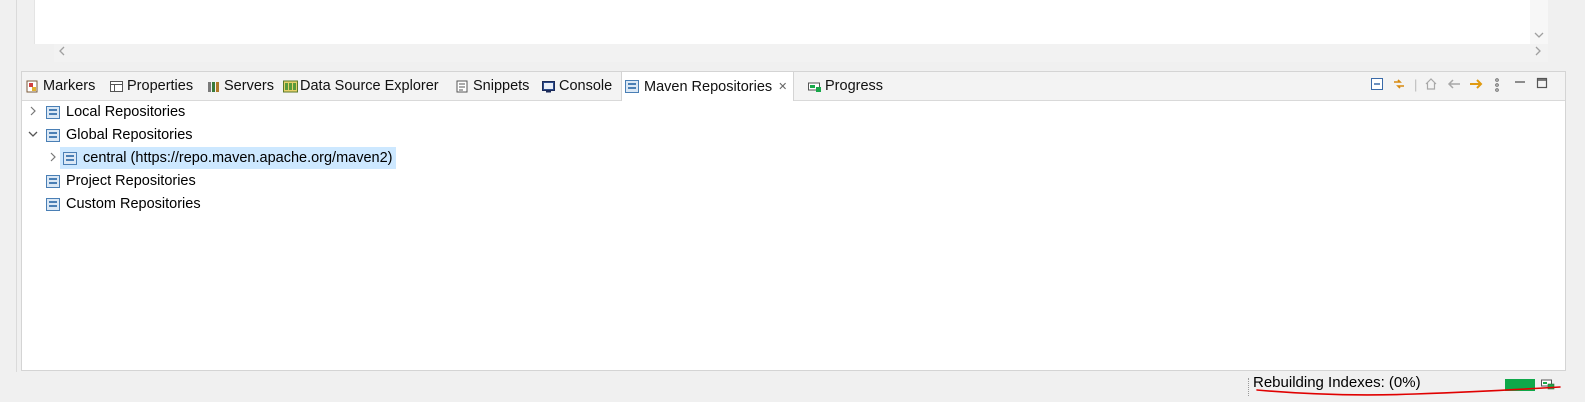  I want to click on scroll-down-icon, so click(1539, 35).